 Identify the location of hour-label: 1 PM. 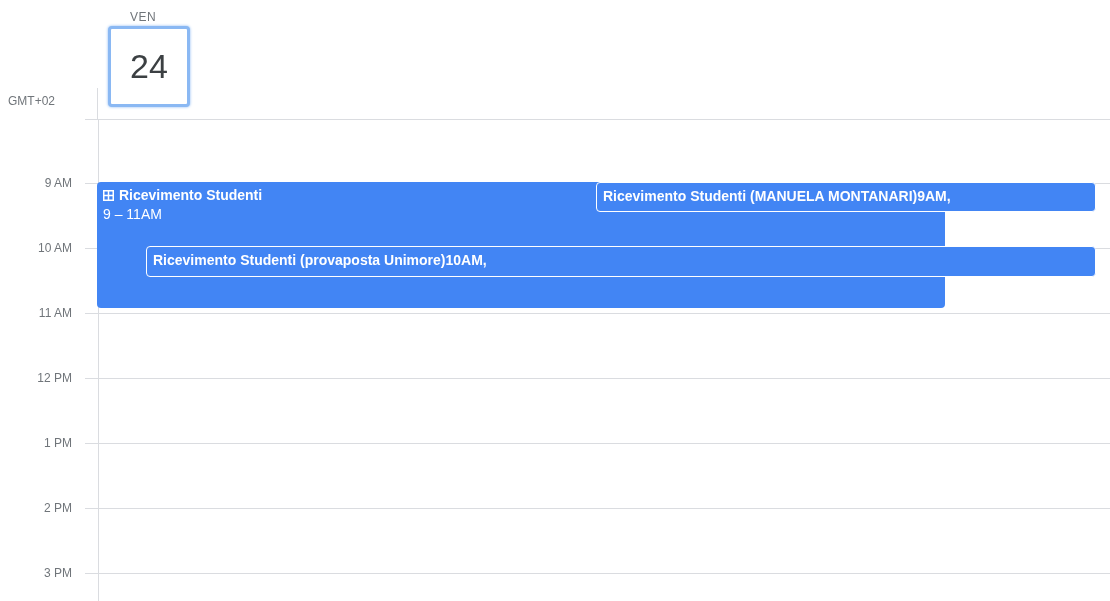
(58, 443).